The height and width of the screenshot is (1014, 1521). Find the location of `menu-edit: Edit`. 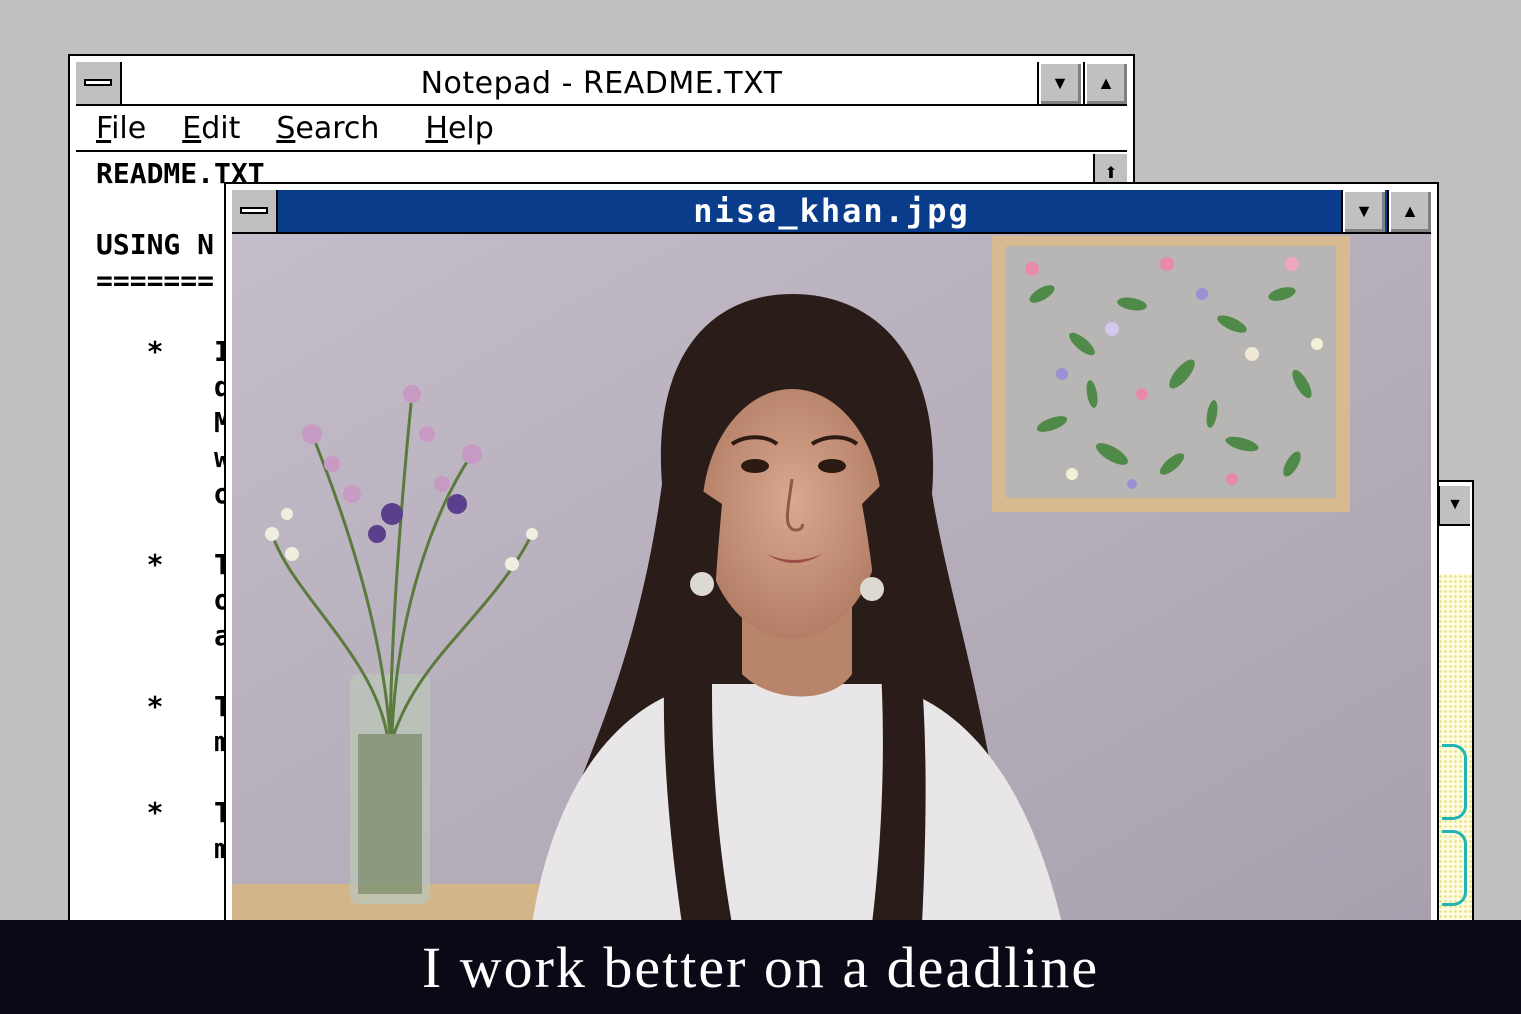

menu-edit: Edit is located at coordinates (211, 128).